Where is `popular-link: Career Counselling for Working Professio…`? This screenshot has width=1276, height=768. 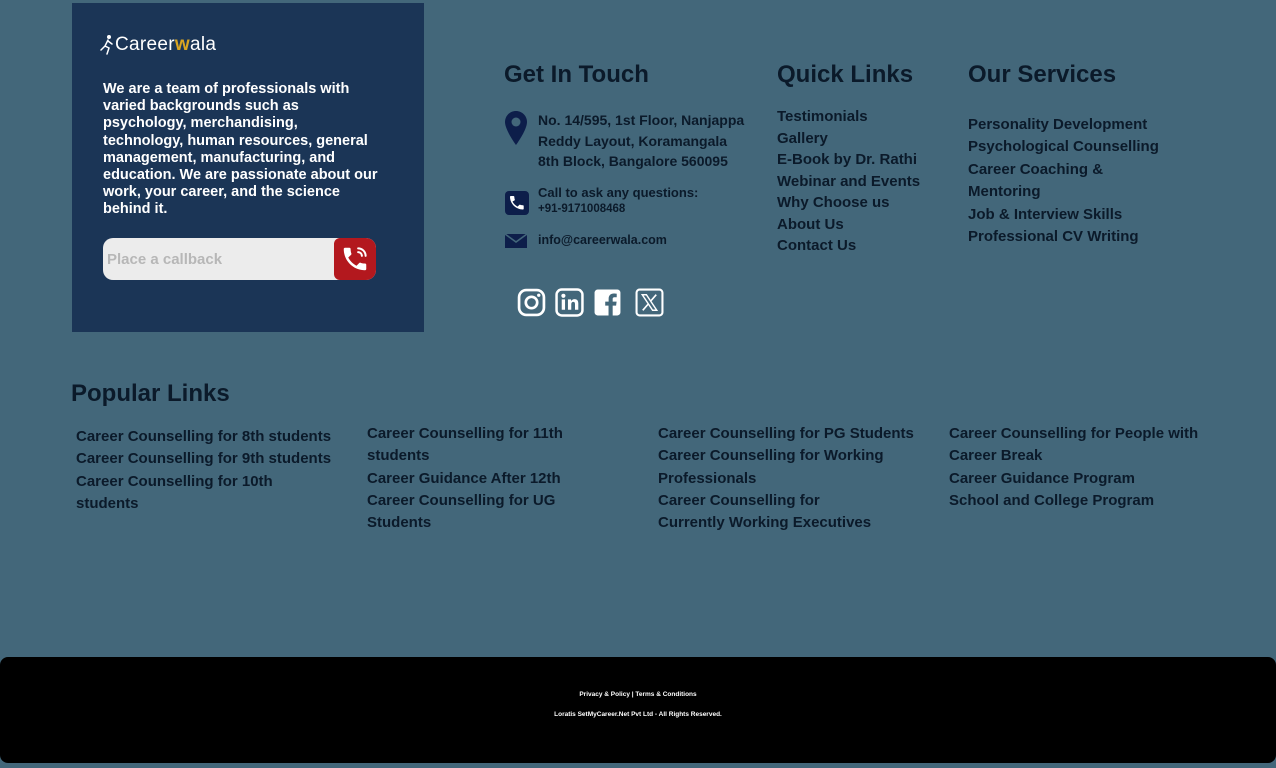
popular-link: Career Counselling for Working Professio… is located at coordinates (773, 467).